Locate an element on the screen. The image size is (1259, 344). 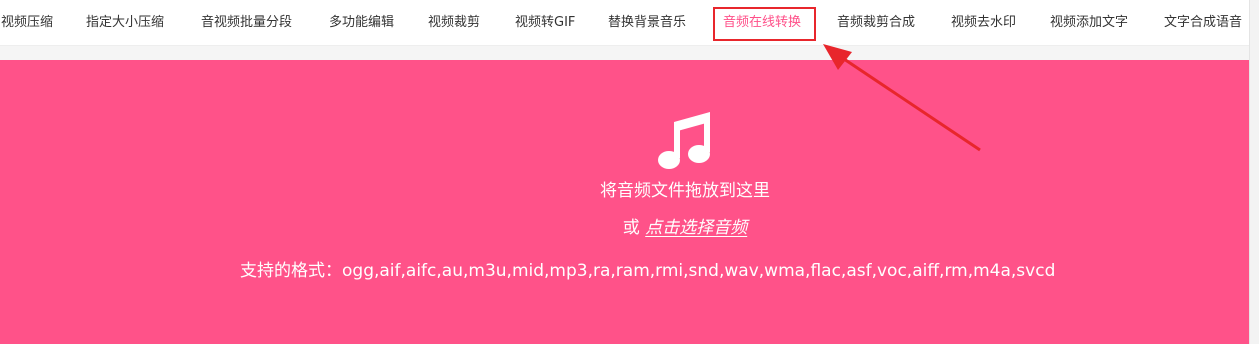
nav-item-video-to-gif: 视频转GIF is located at coordinates (545, 22).